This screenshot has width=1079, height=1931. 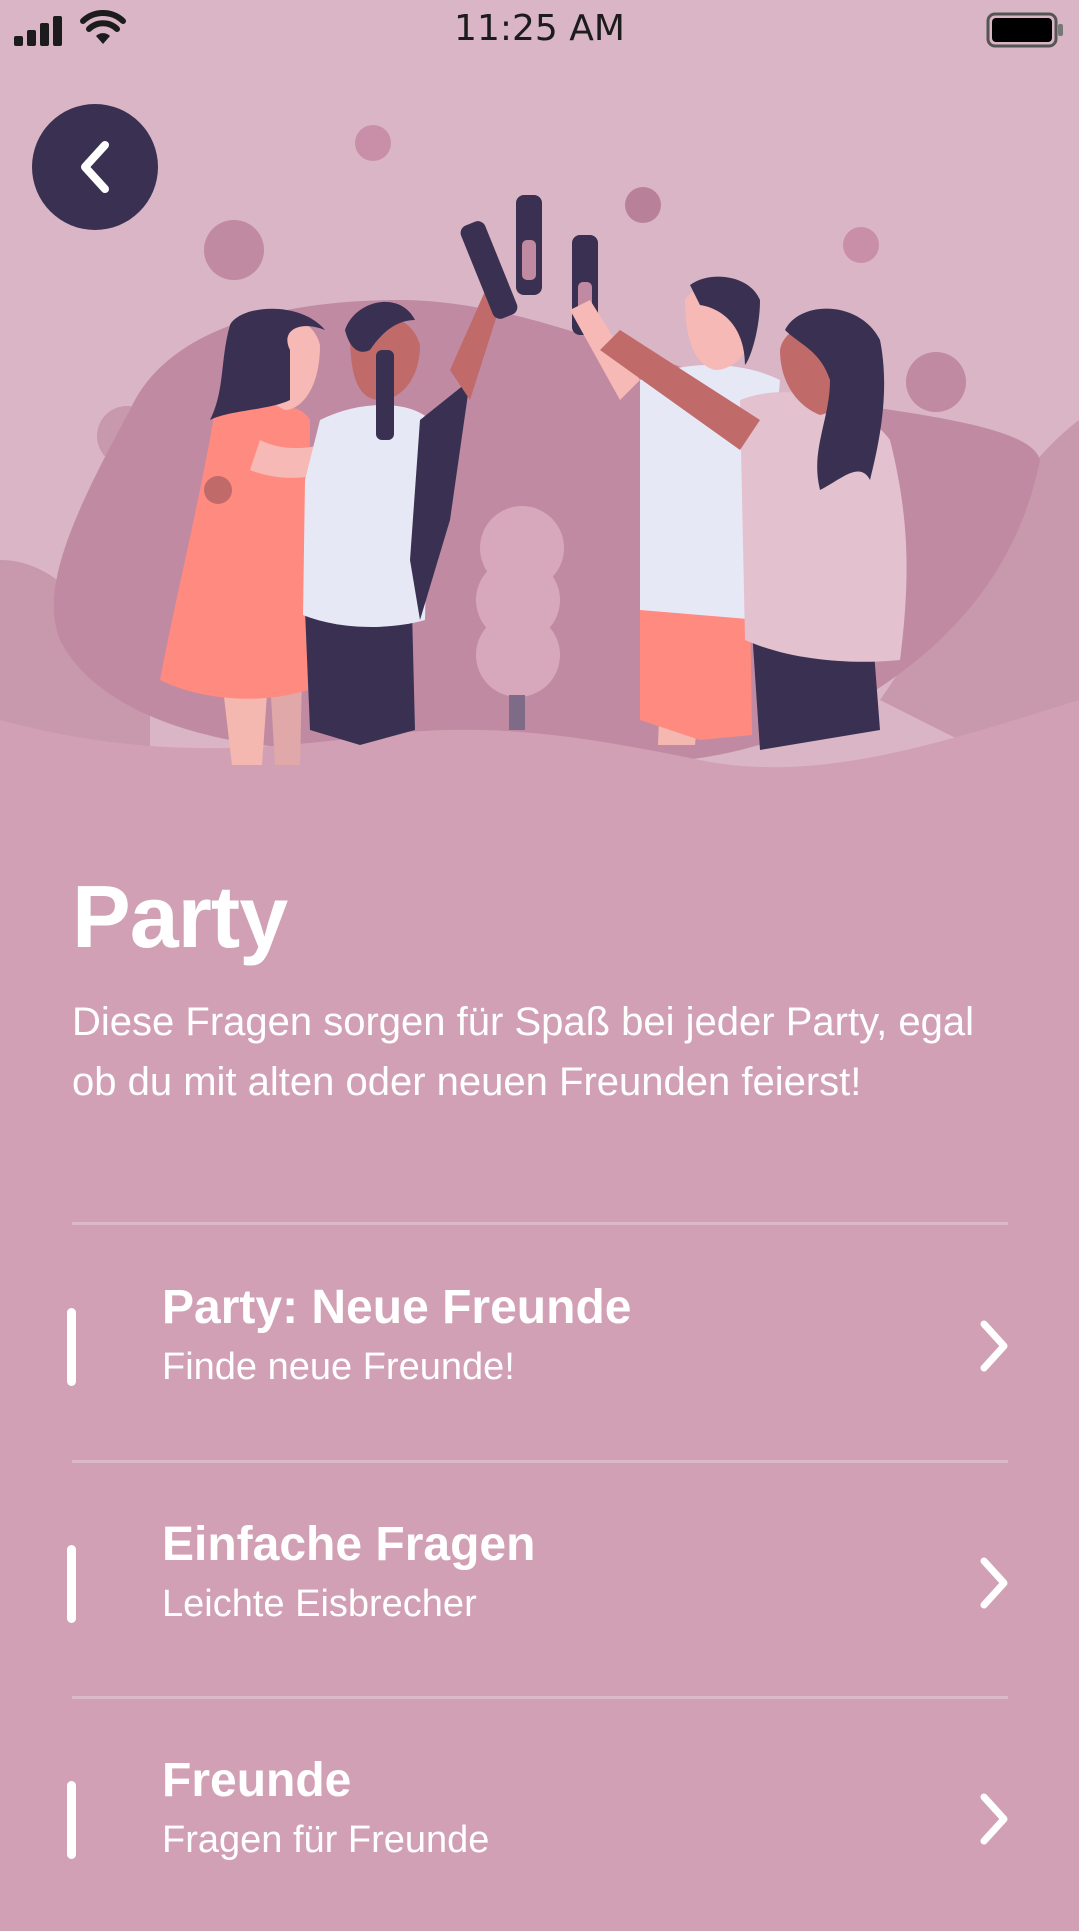 I want to click on battery-icon, so click(x=1024, y=30).